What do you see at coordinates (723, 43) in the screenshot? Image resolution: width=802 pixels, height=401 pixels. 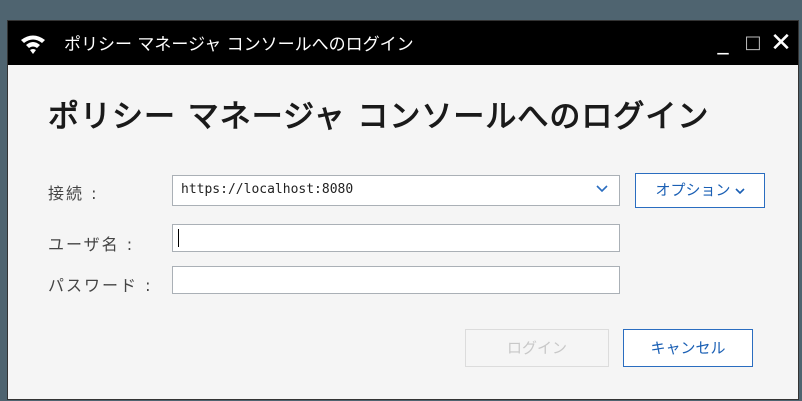 I see `minimize-button: _` at bounding box center [723, 43].